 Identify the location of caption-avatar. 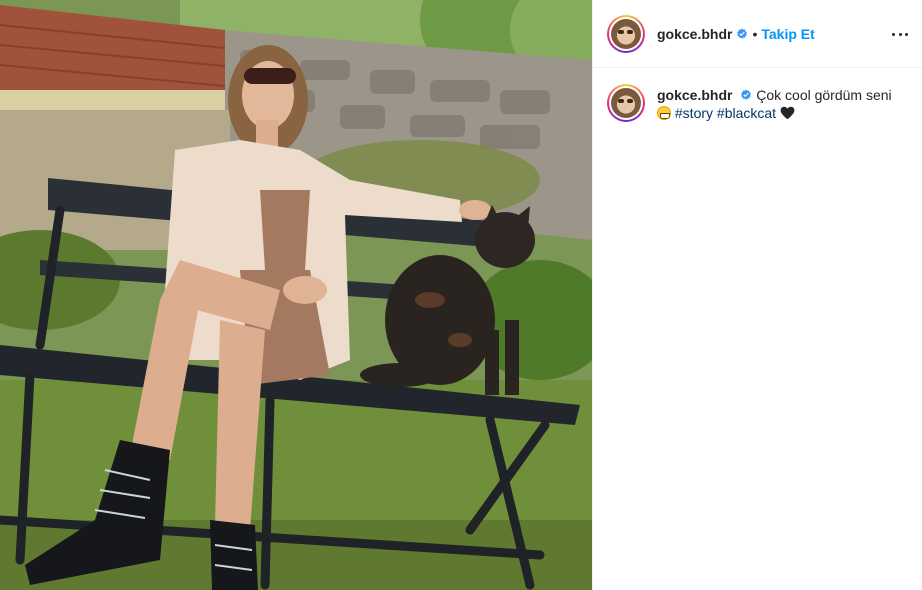
(626, 103).